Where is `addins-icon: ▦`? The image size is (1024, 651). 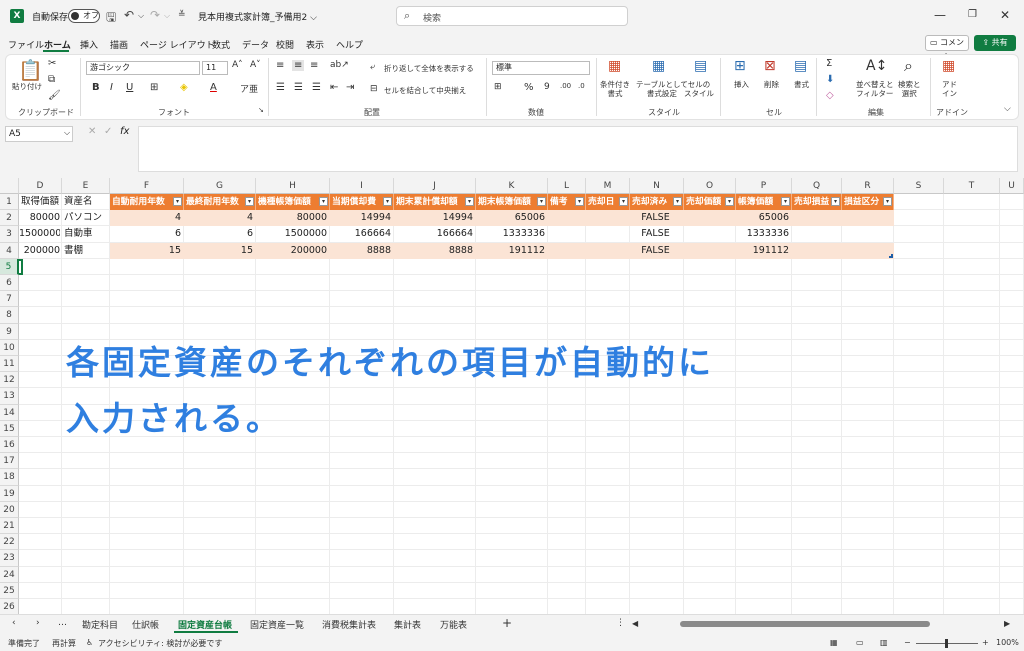 addins-icon: ▦ is located at coordinates (948, 66).